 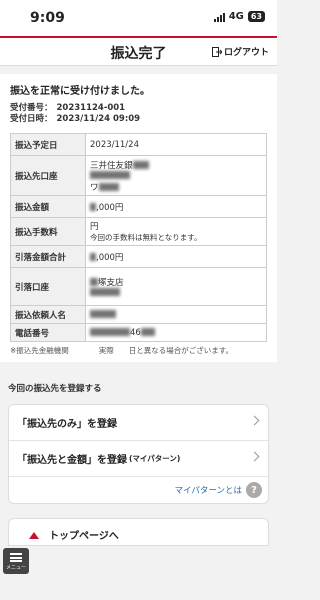 I want to click on table-row: 振込予定日 2023/11/24, so click(x=138, y=144).